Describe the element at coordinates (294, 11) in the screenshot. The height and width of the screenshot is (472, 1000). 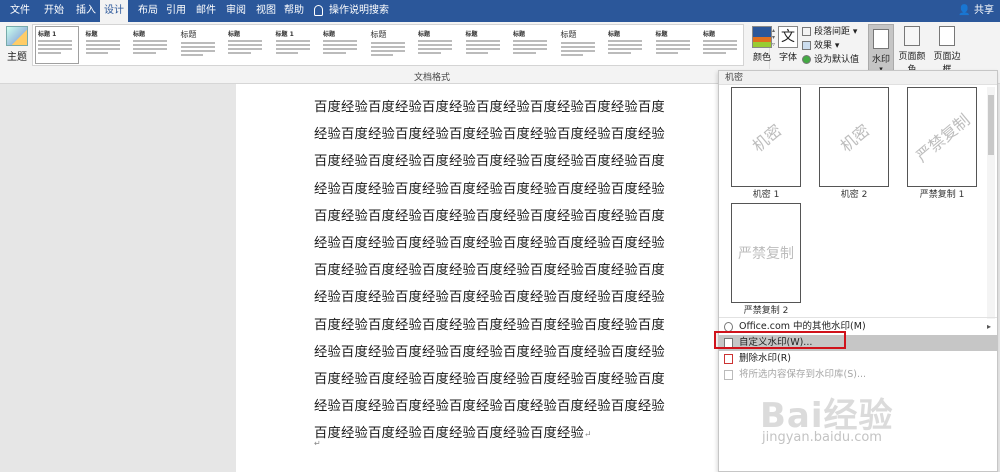
I see `tab-help: 帮助` at that location.